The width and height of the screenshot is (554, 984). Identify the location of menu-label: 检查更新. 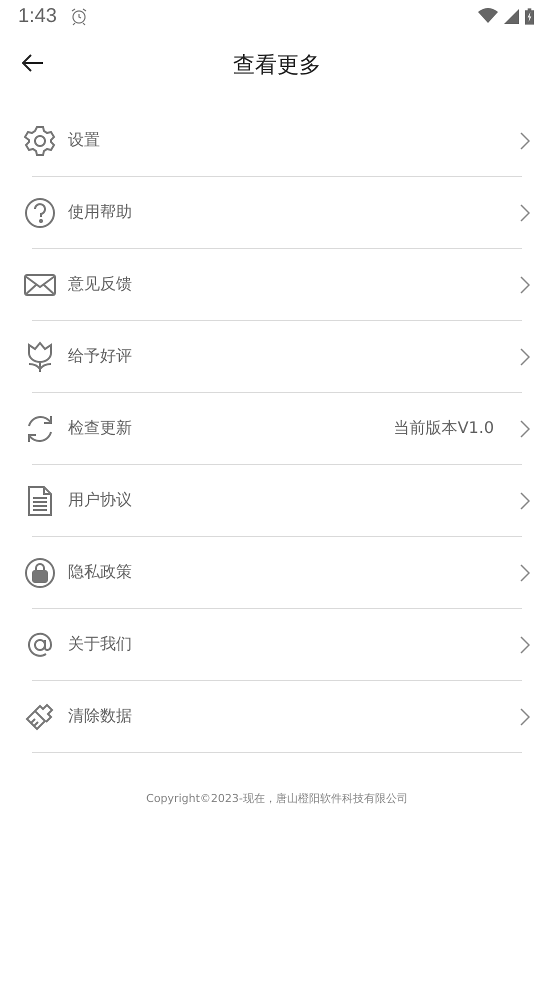
(100, 428).